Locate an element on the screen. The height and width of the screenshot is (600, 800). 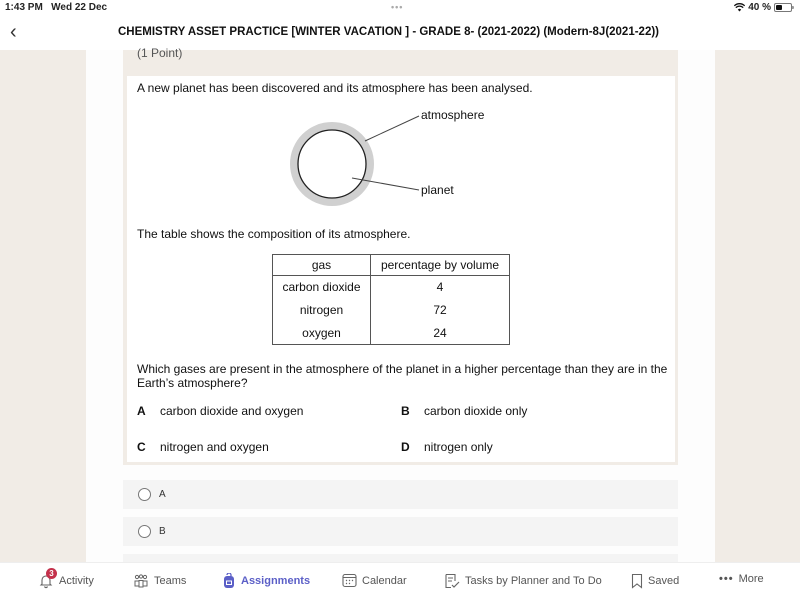
answer-label: A is located at coordinates (162, 494).